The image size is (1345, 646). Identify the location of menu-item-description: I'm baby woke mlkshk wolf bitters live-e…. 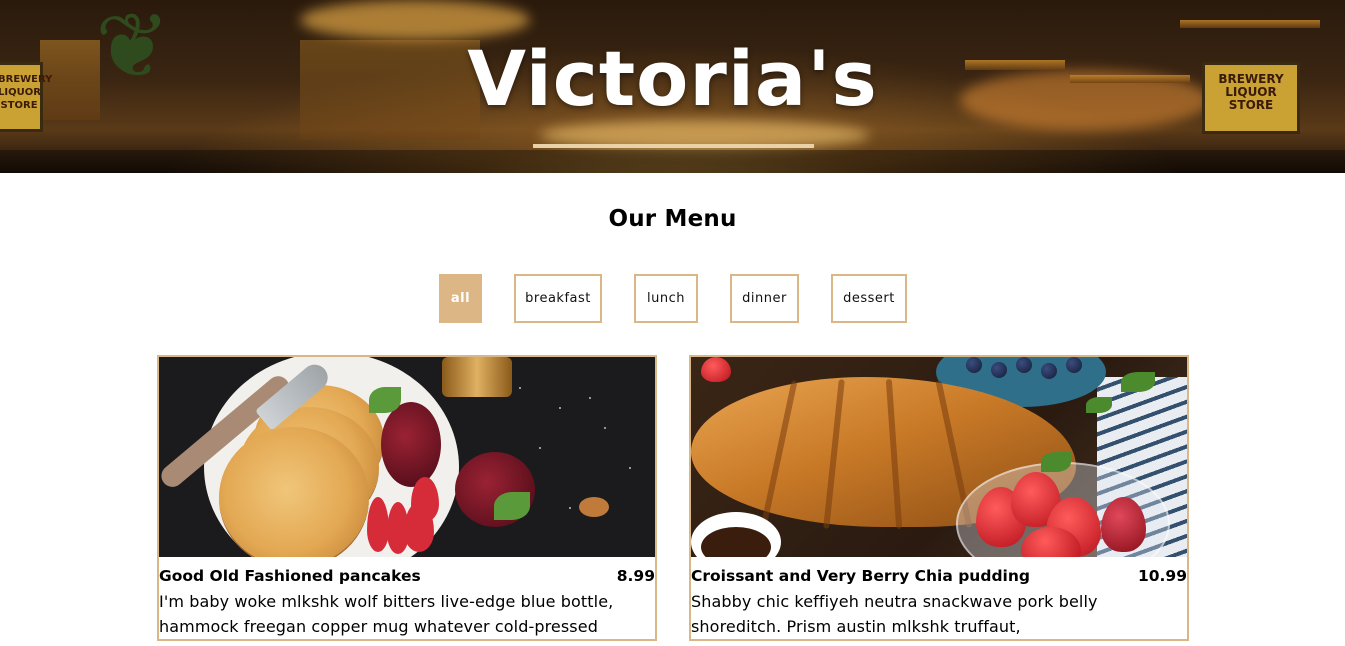
(386, 614).